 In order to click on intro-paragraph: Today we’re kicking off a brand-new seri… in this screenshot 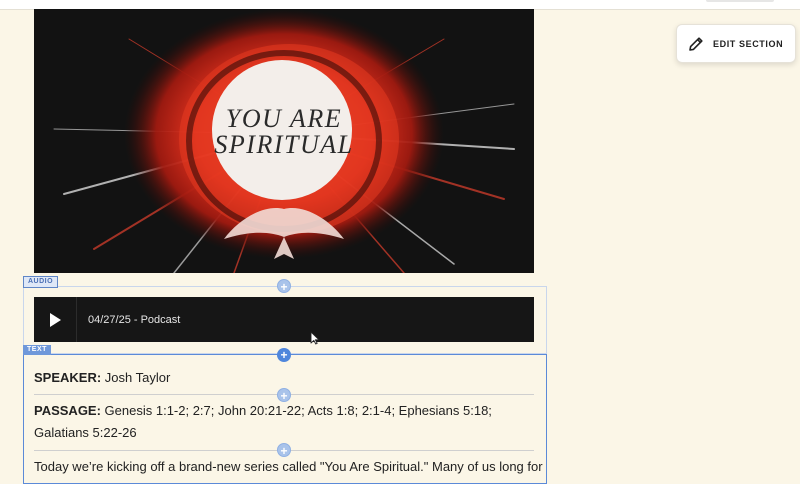, I will do `click(288, 466)`.